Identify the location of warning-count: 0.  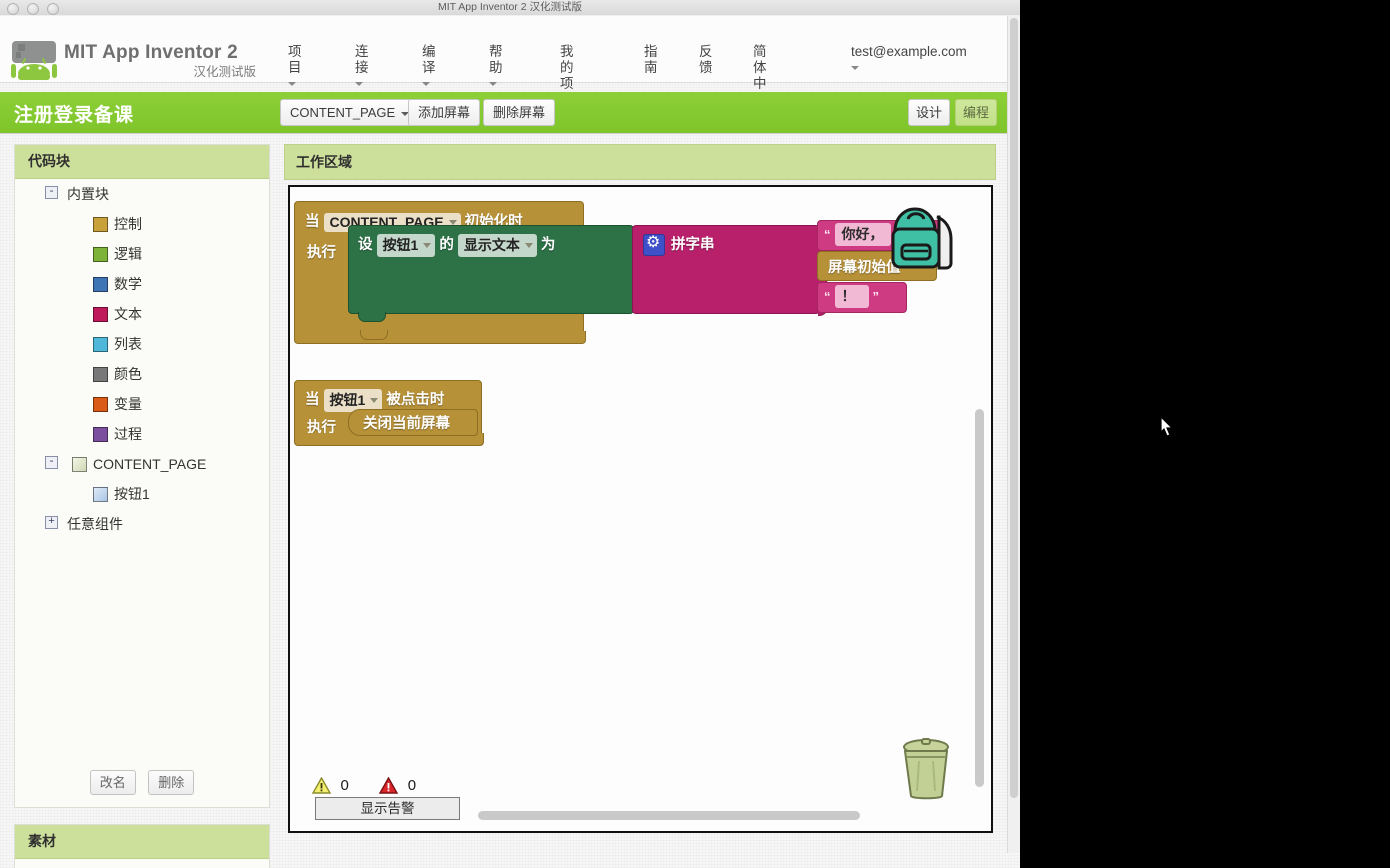
(344, 786).